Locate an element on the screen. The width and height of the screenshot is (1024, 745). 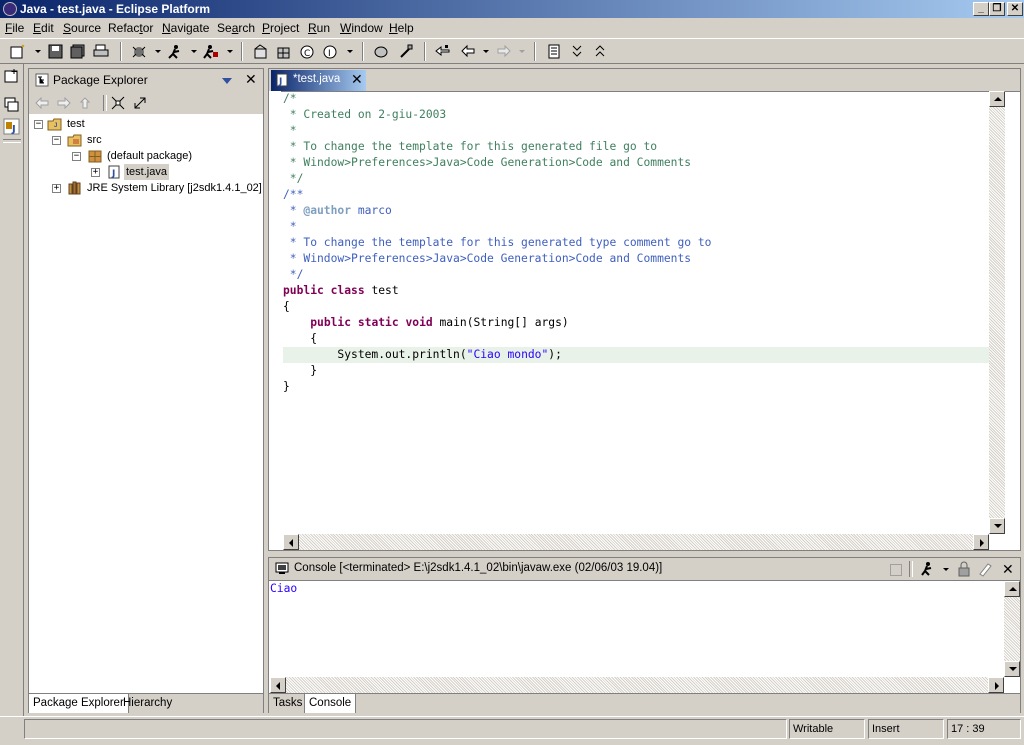
console-scroll-down-button is located at coordinates (1012, 669).